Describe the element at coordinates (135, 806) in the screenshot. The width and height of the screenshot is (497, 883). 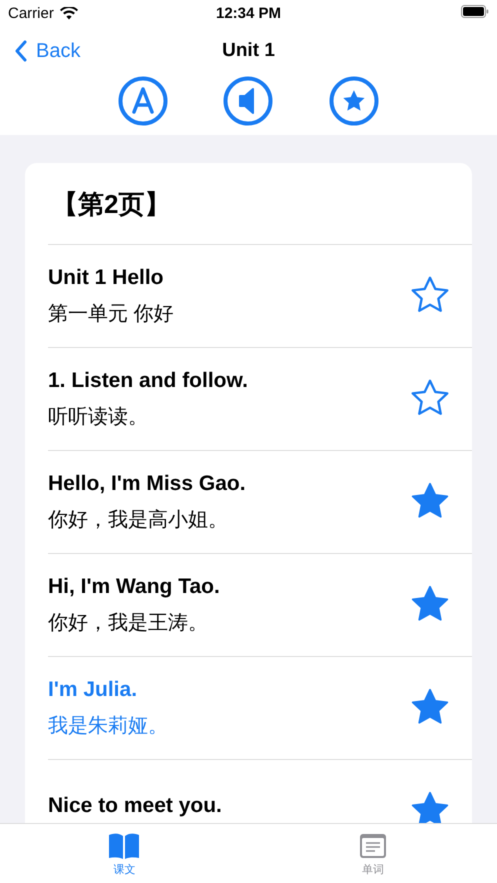
I see `english-sentence: Nice to meet you.` at that location.